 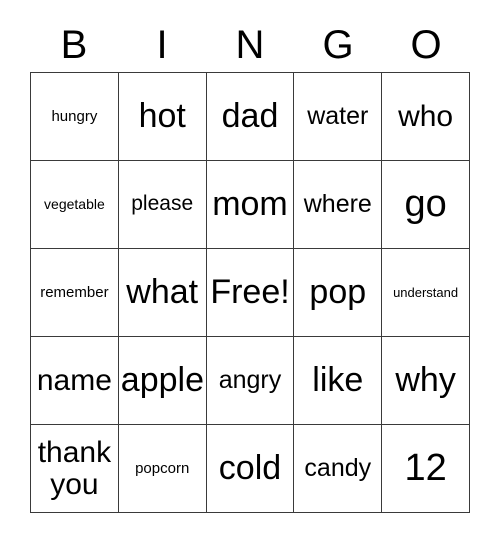 I want to click on bingo-cell-label: name, so click(x=74, y=380).